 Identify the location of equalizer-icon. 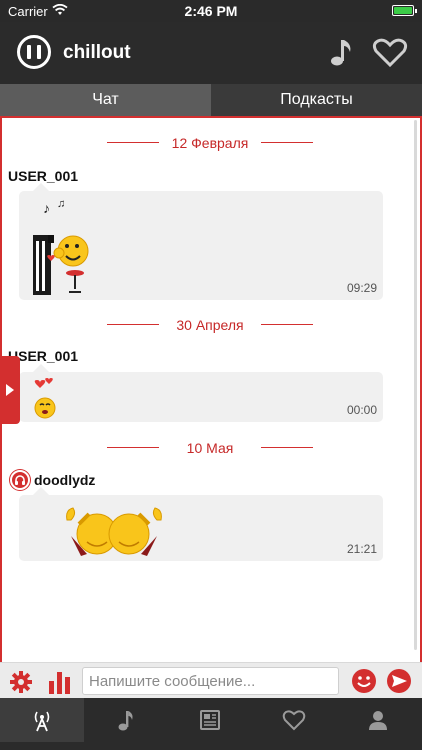
(60, 682).